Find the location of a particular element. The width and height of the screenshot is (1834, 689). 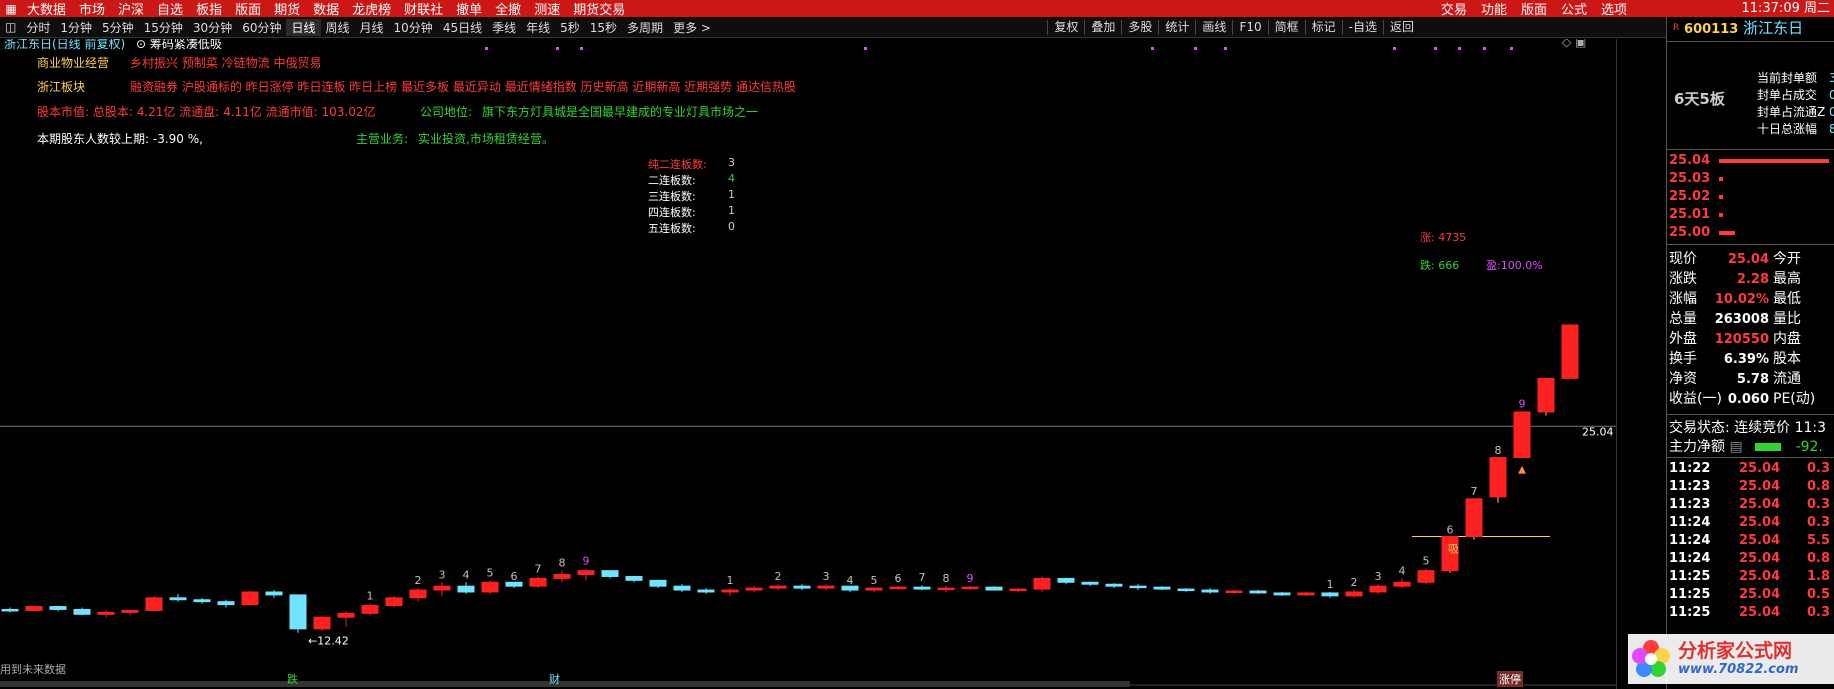

menu-item-11: 全撤 is located at coordinates (509, 8).